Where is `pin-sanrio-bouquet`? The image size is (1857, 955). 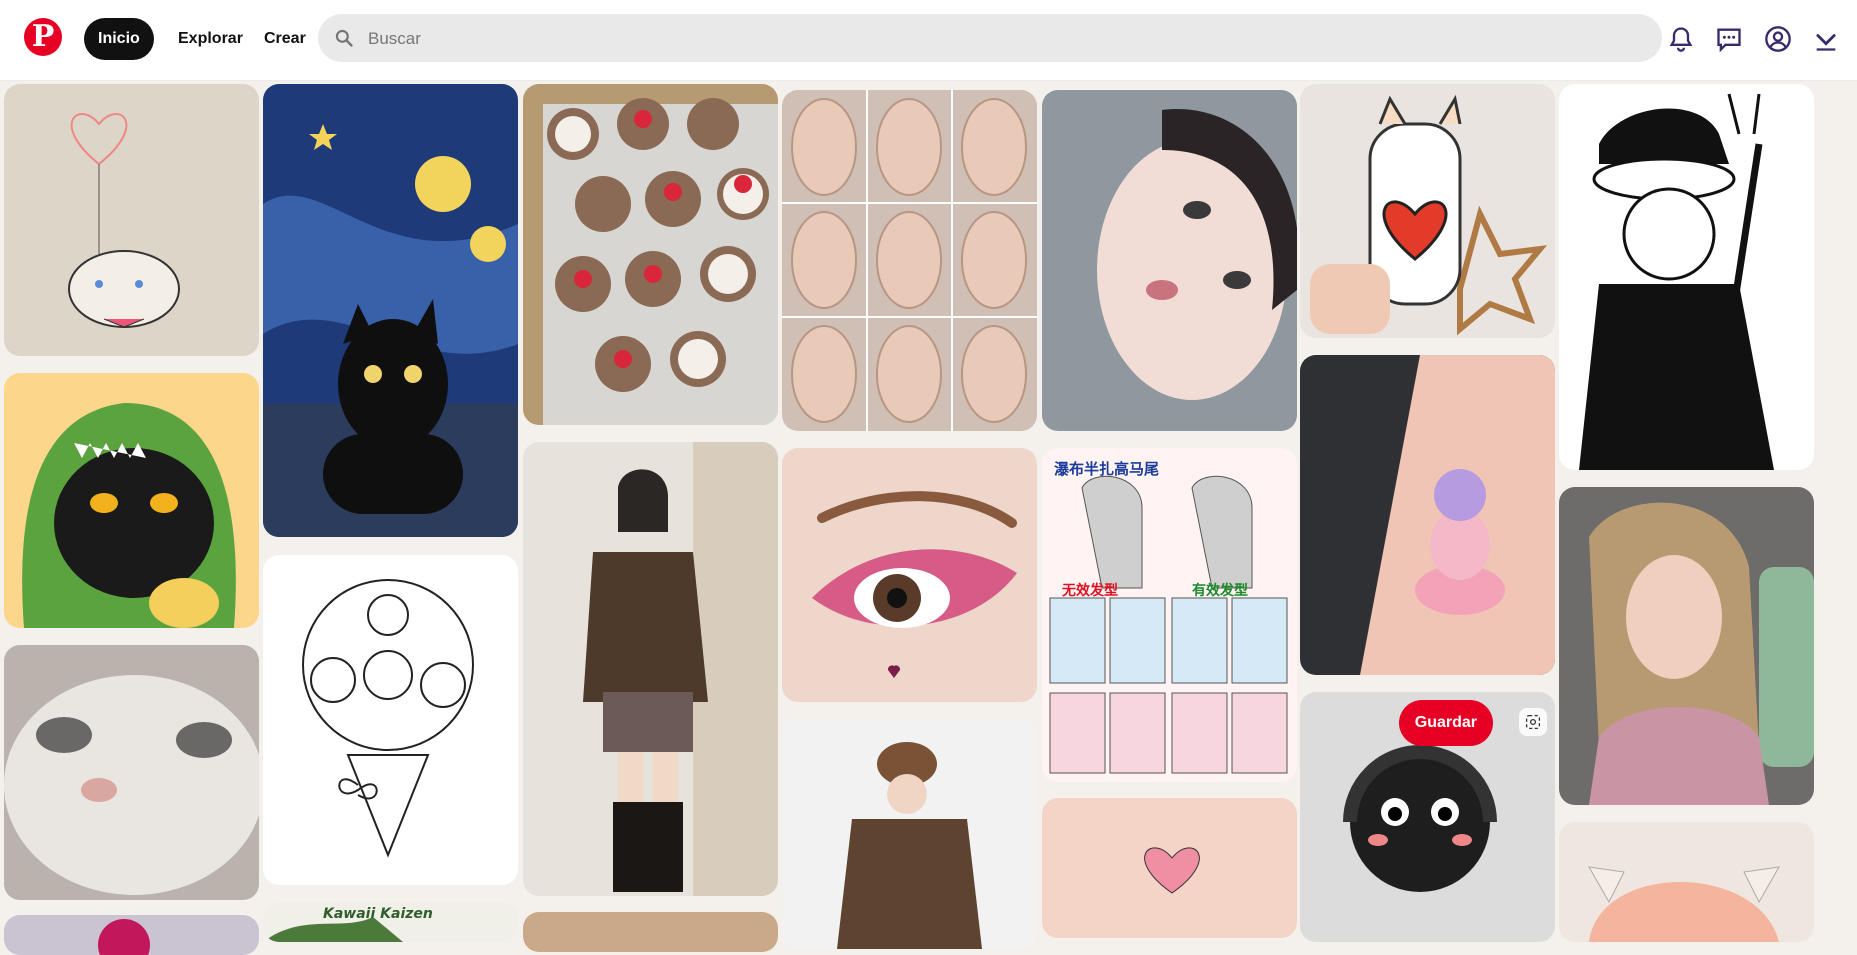
pin-sanrio-bouquet is located at coordinates (390, 720).